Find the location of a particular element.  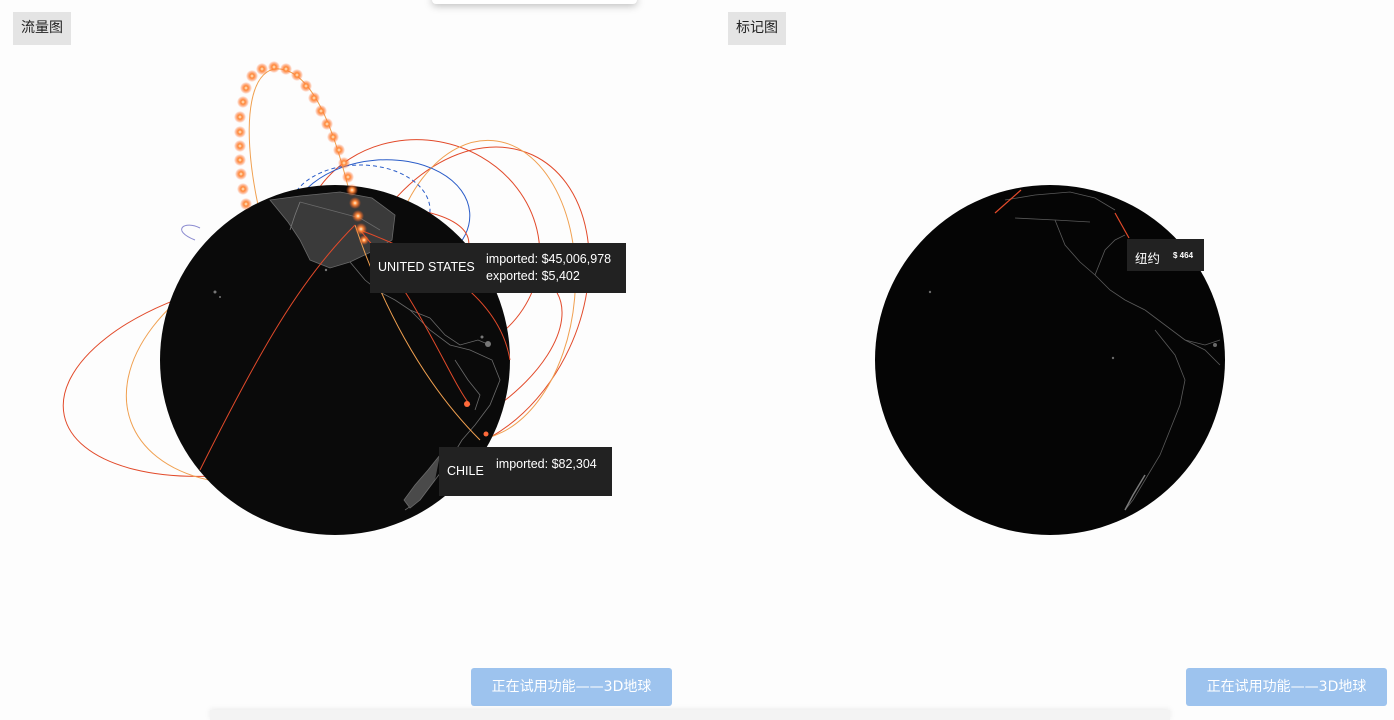

tooltip-marker-value: $ 464 is located at coordinates (1183, 255).